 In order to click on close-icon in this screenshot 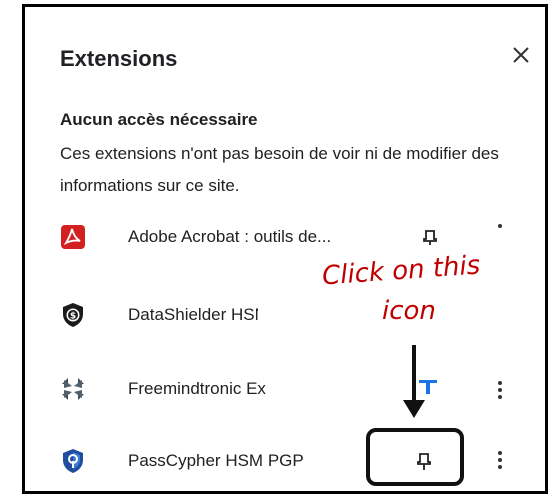, I will do `click(521, 55)`.